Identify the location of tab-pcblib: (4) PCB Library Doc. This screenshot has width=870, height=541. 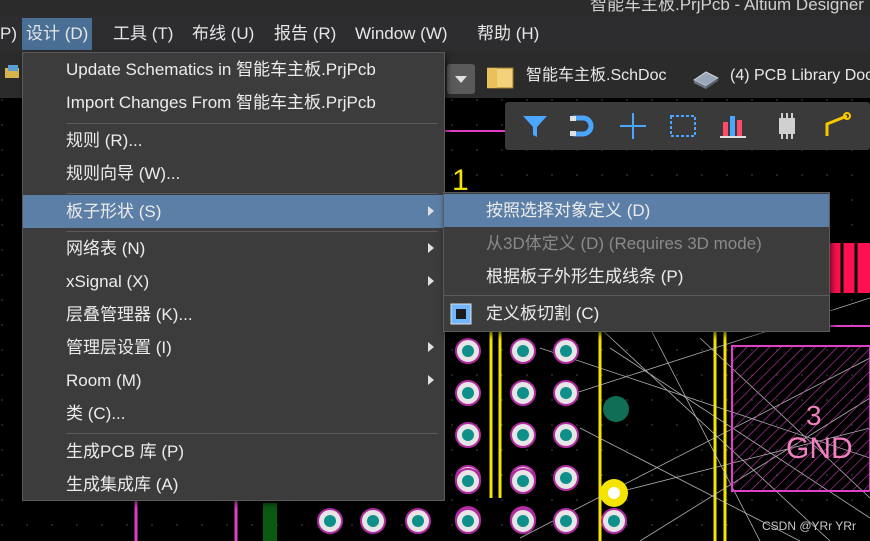
(800, 76).